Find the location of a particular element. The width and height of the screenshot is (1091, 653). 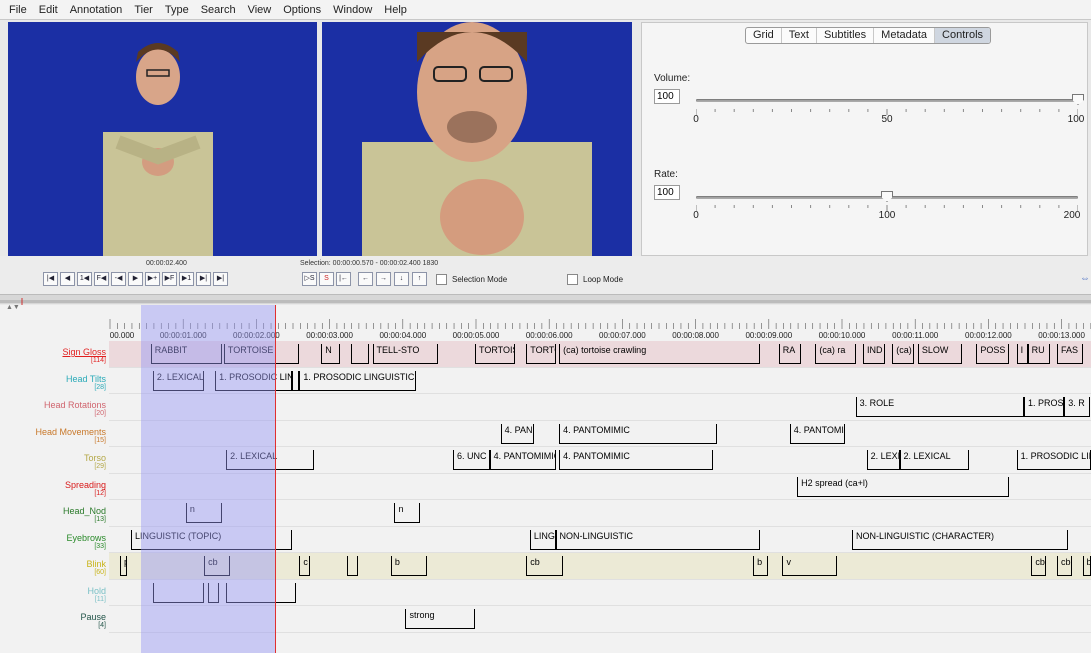

tier-label-sign-gloss: Sign Gloss [114] is located at coordinates (54, 355).